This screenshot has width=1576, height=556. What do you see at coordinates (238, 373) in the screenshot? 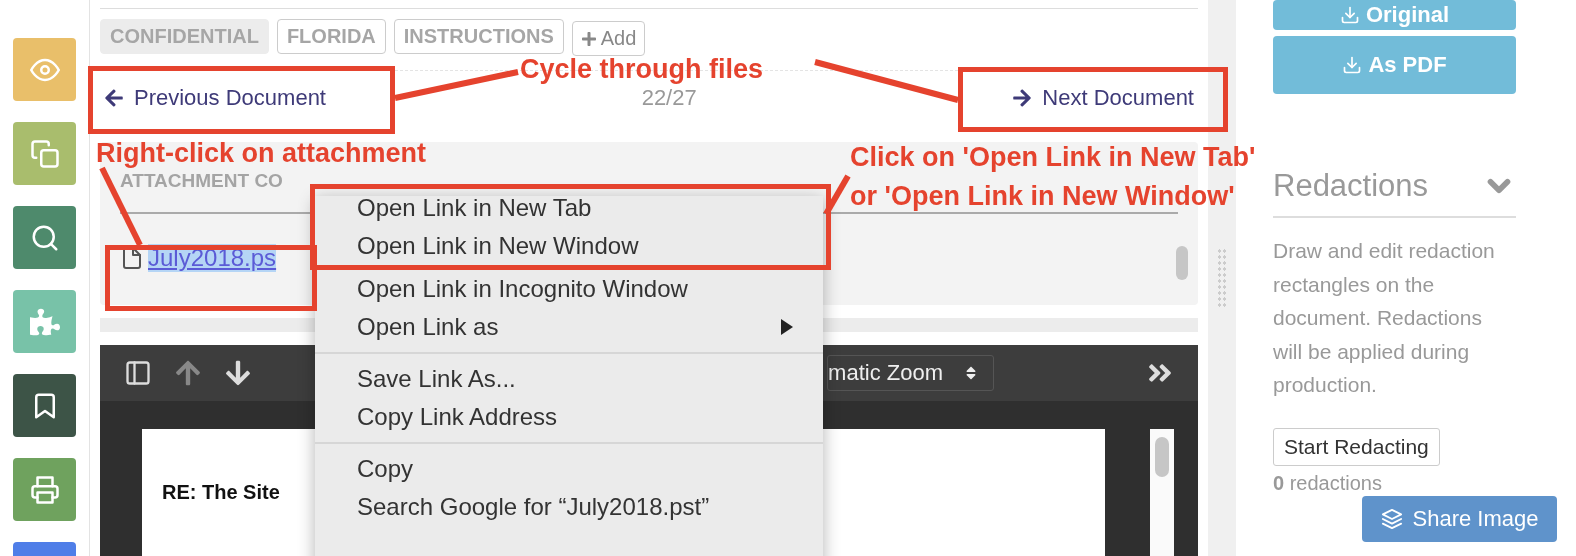
I see `down-arrow-icon` at bounding box center [238, 373].